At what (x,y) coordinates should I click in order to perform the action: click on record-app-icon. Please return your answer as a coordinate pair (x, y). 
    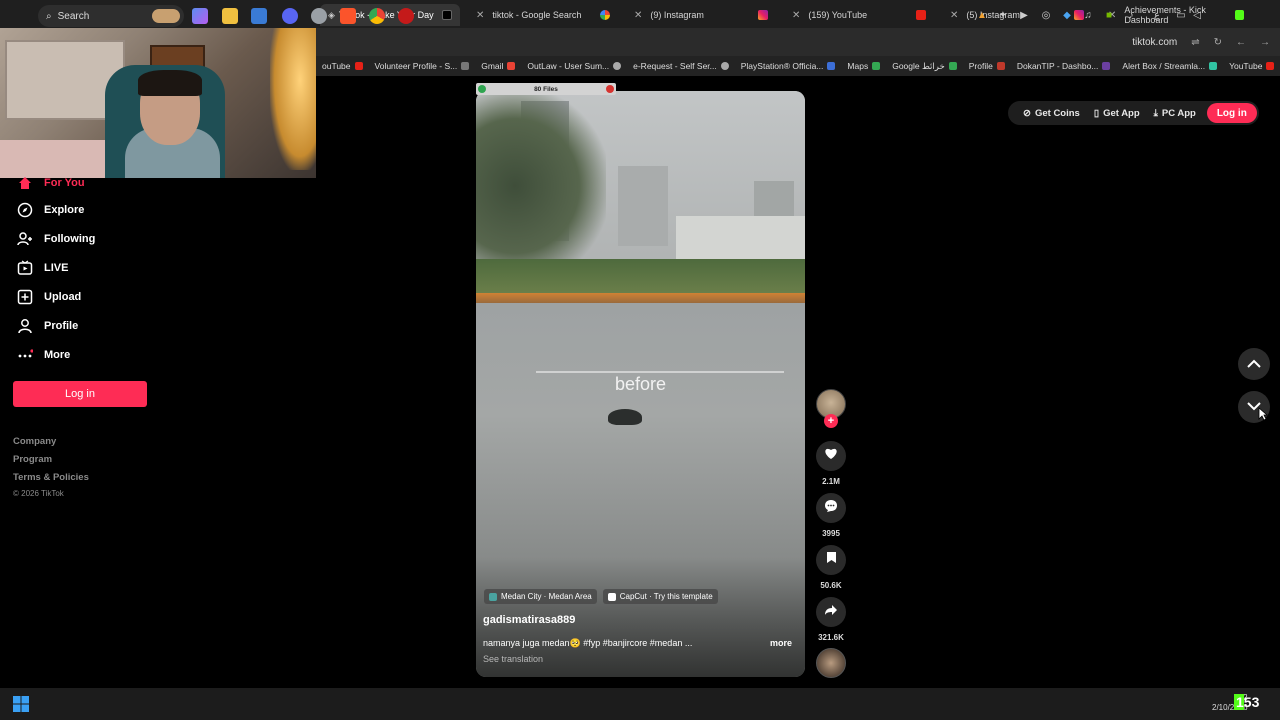
    Looking at the image, I should click on (406, 16).